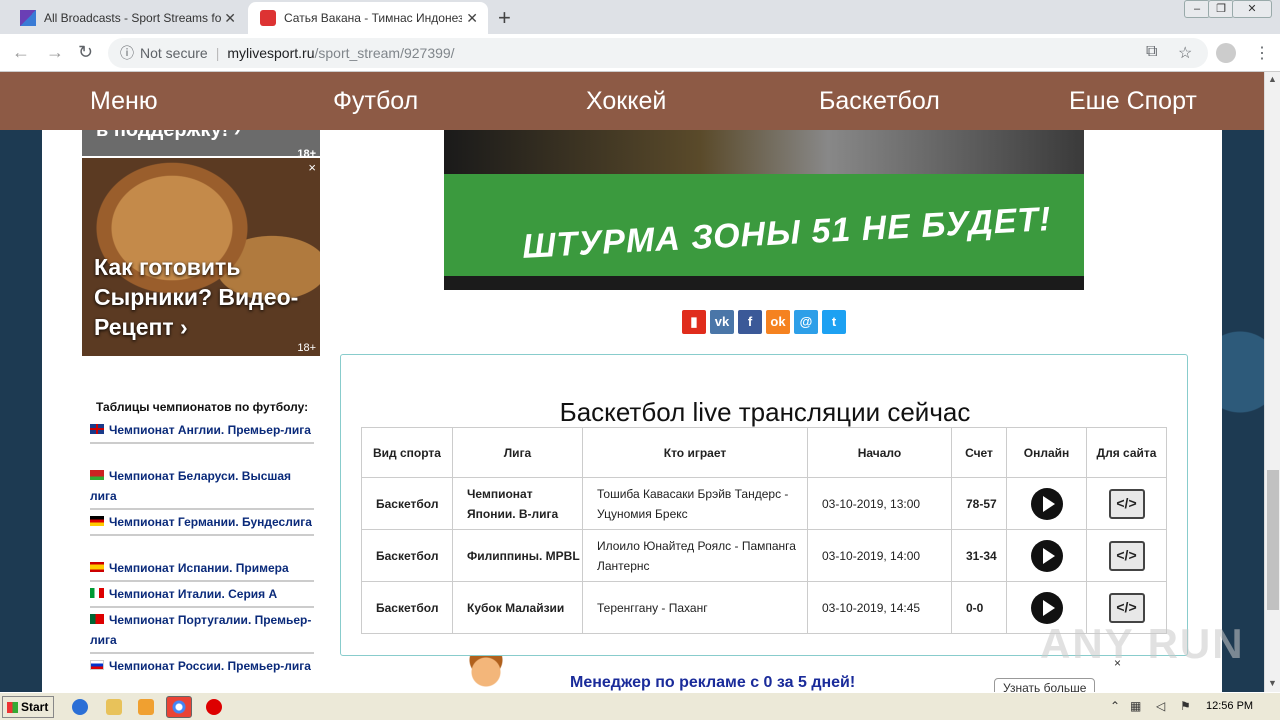 The height and width of the screenshot is (720, 1280). What do you see at coordinates (504, 18) in the screenshot?
I see `new-tab-button: +` at bounding box center [504, 18].